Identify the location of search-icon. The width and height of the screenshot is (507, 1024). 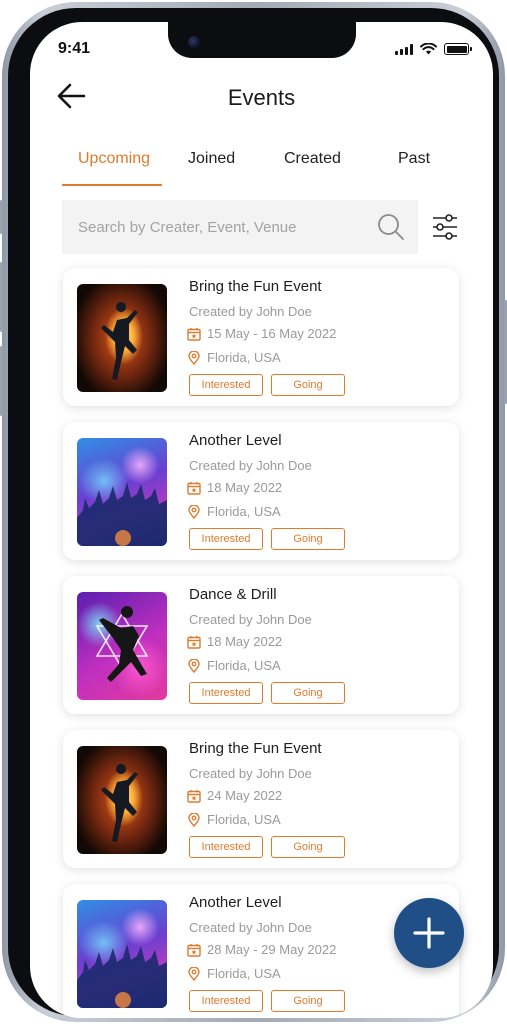
(391, 227).